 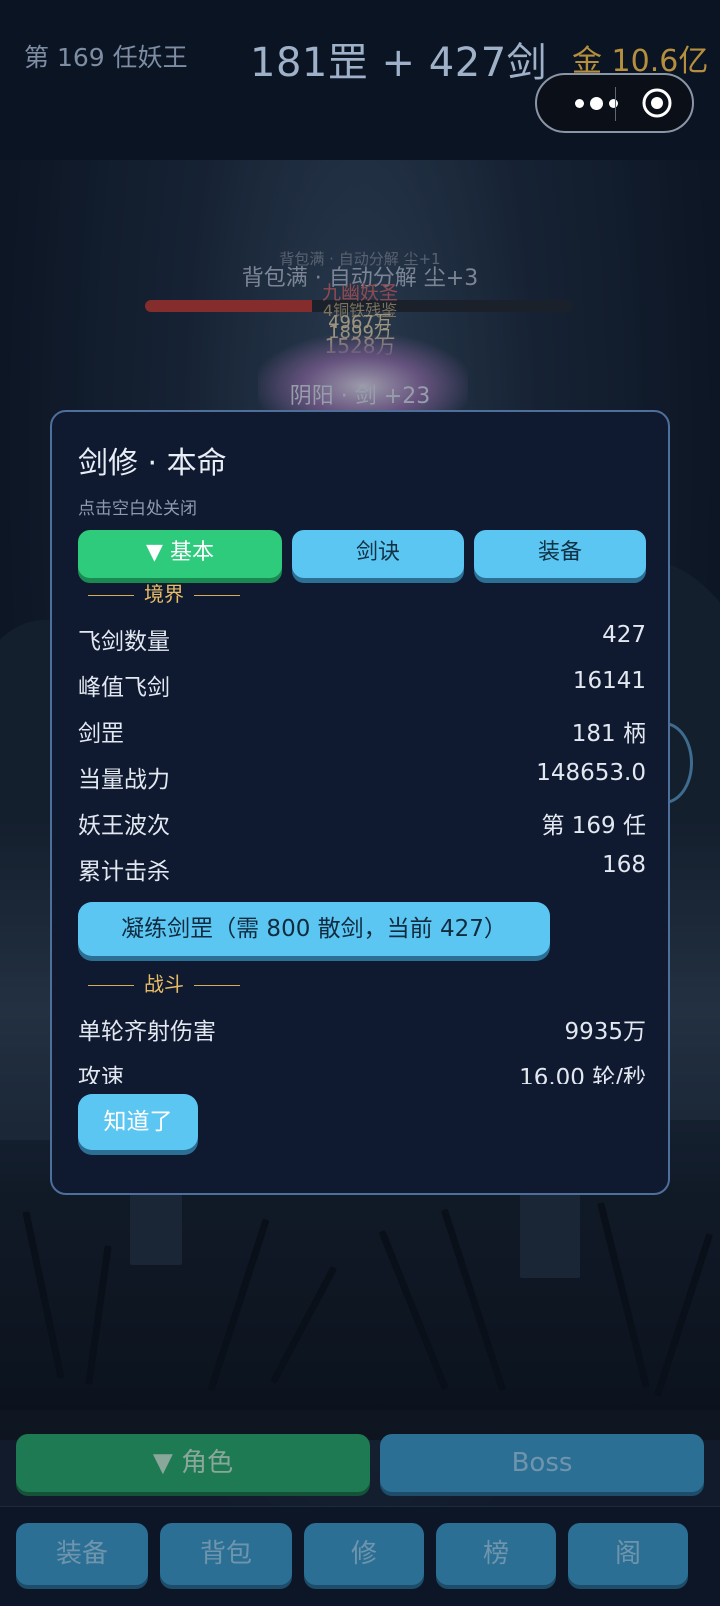 What do you see at coordinates (591, 773) in the screenshot?
I see `stat-value: 148653.0` at bounding box center [591, 773].